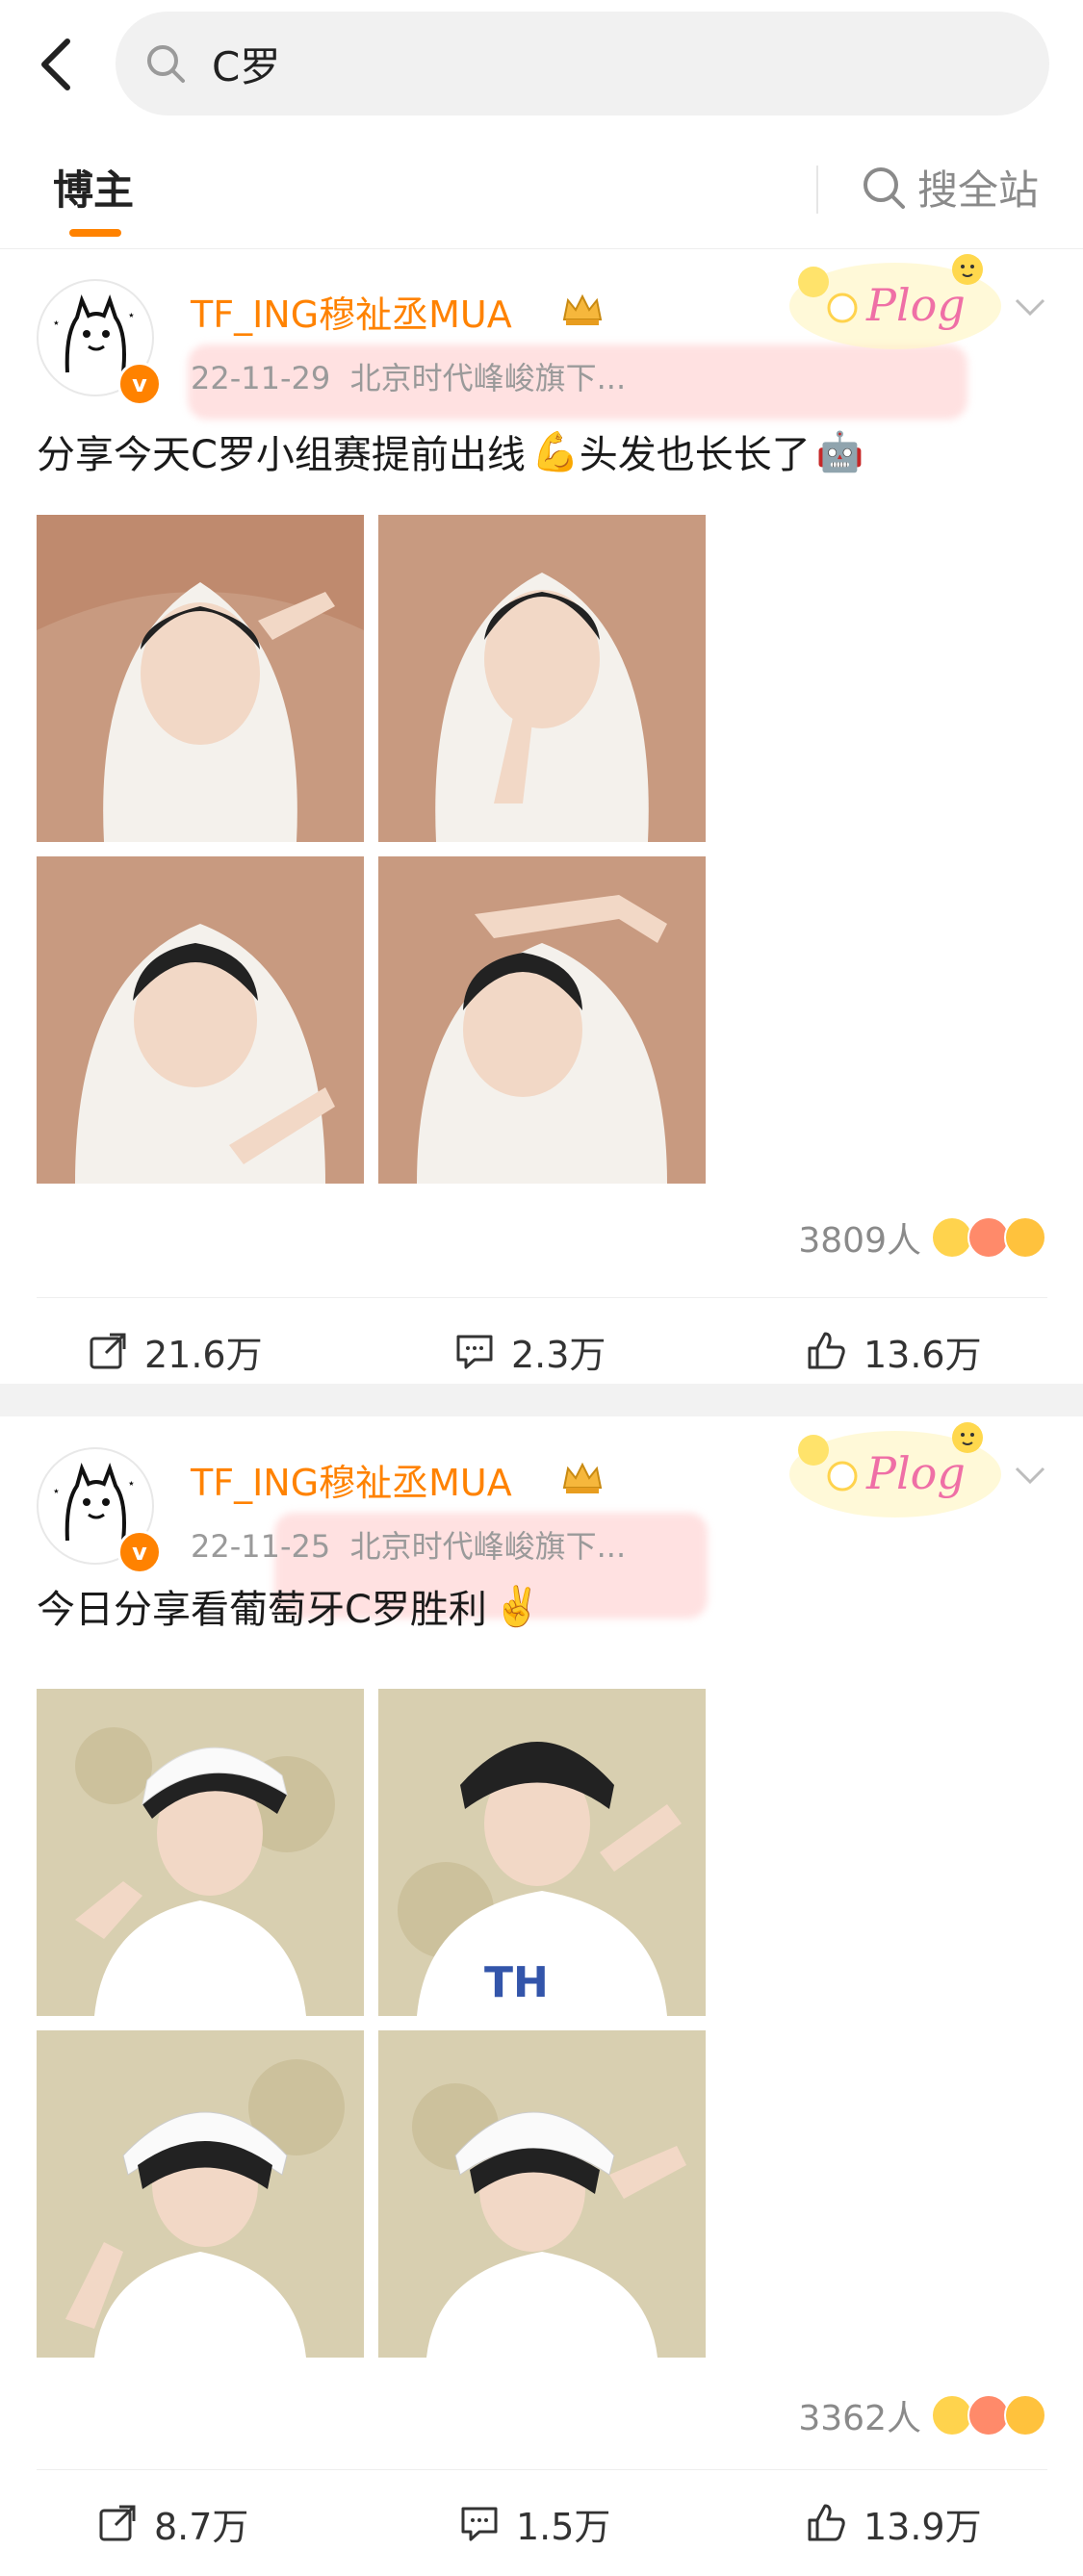  What do you see at coordinates (860, 1241) in the screenshot?
I see `reaction-count: 3809人` at bounding box center [860, 1241].